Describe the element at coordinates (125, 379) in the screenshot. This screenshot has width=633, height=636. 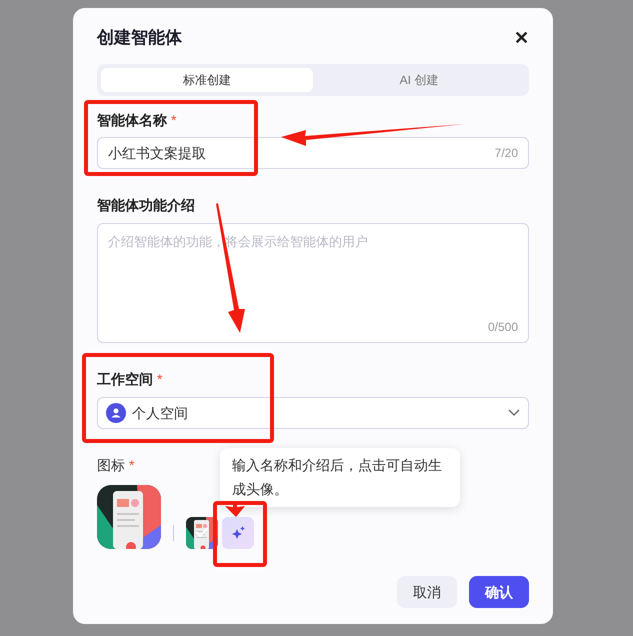
I see `field-label: 工作空间` at that location.